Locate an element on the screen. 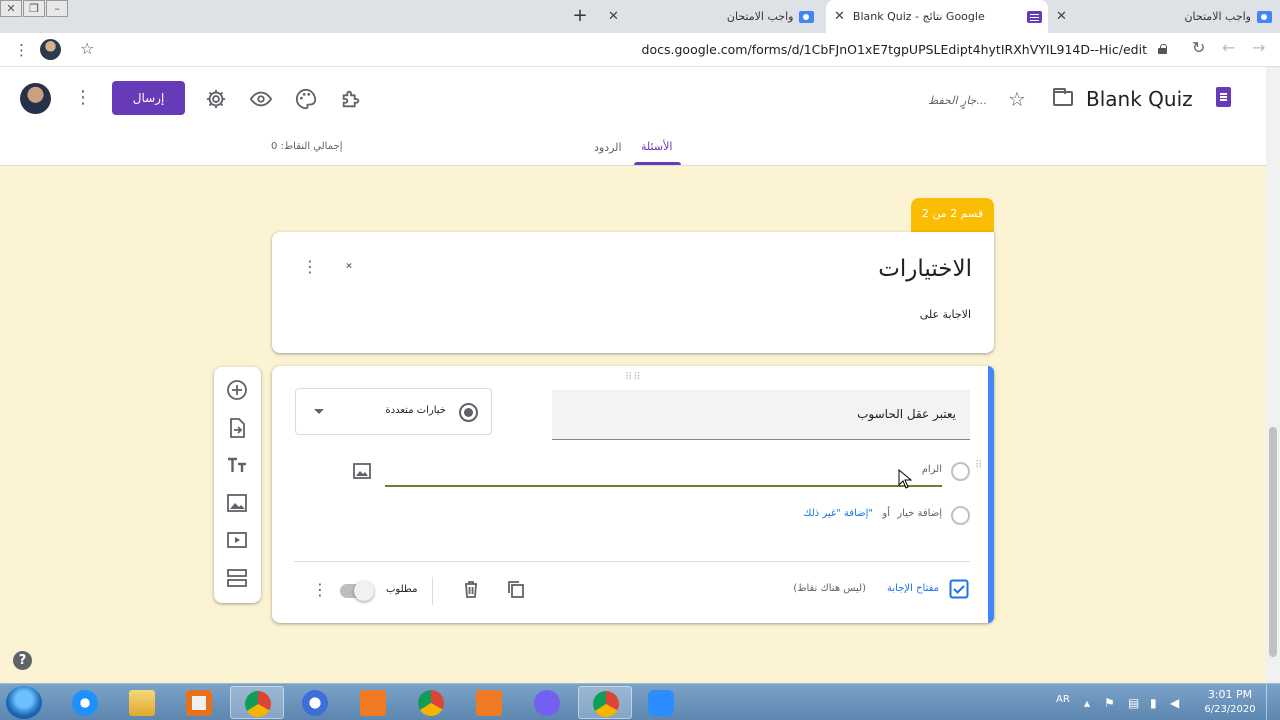 Image resolution: width=1280 pixels, height=720 pixels. section-more-icon: ⋮ is located at coordinates (310, 266).